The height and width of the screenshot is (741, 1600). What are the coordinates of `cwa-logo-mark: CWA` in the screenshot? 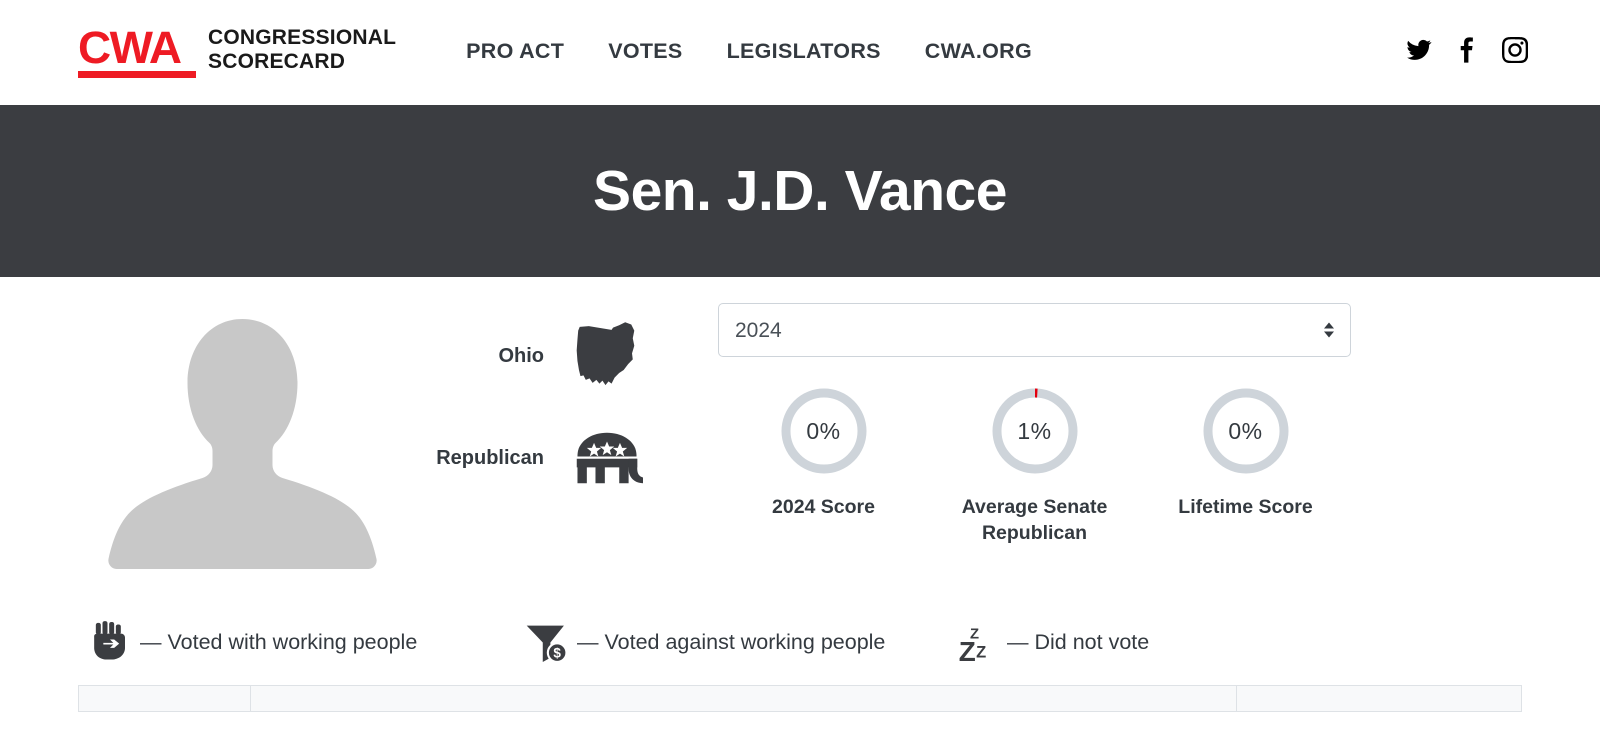 It's located at (137, 50).